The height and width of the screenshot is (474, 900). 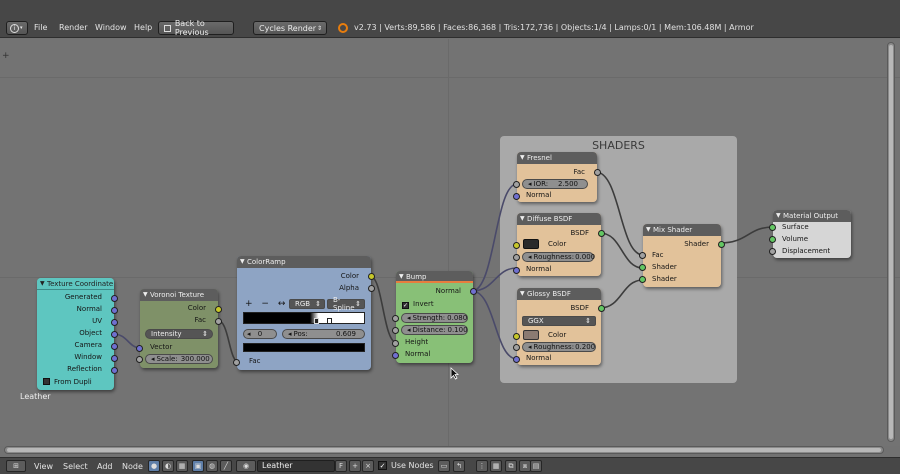 I want to click on socket-displacement, so click(x=772, y=251).